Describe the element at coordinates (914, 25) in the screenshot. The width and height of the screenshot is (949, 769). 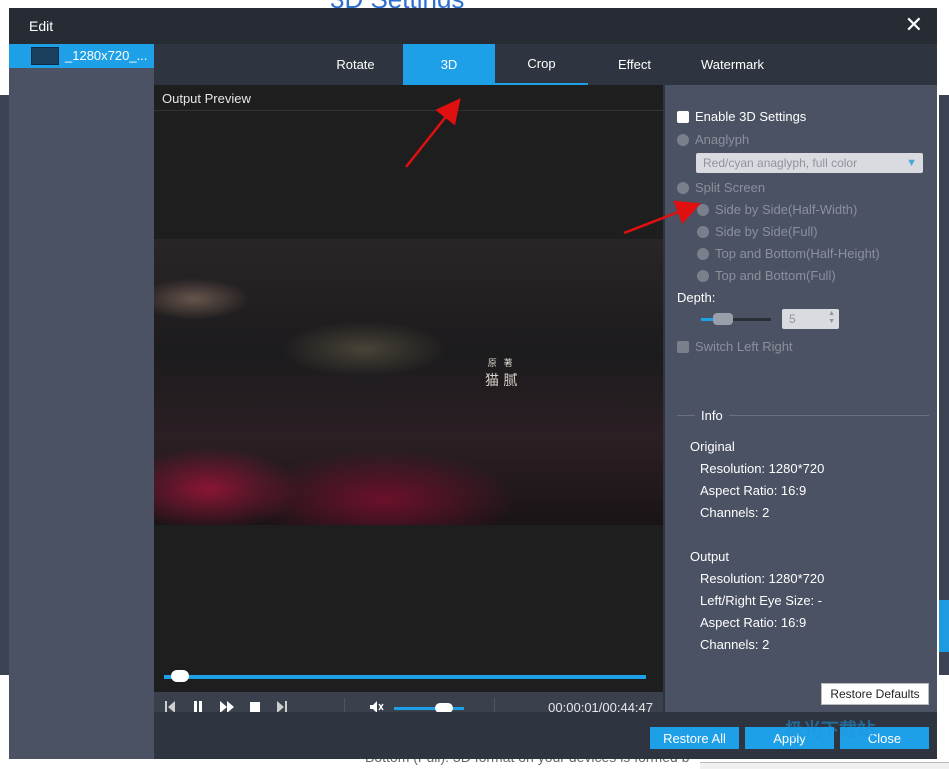
I see `close-icon: ✕` at that location.